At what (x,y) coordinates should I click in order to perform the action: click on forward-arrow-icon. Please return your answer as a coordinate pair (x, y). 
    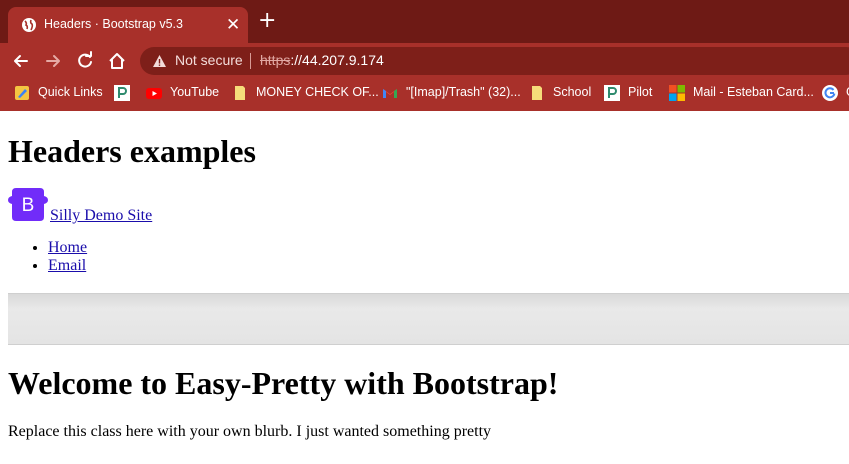
    Looking at the image, I should click on (53, 61).